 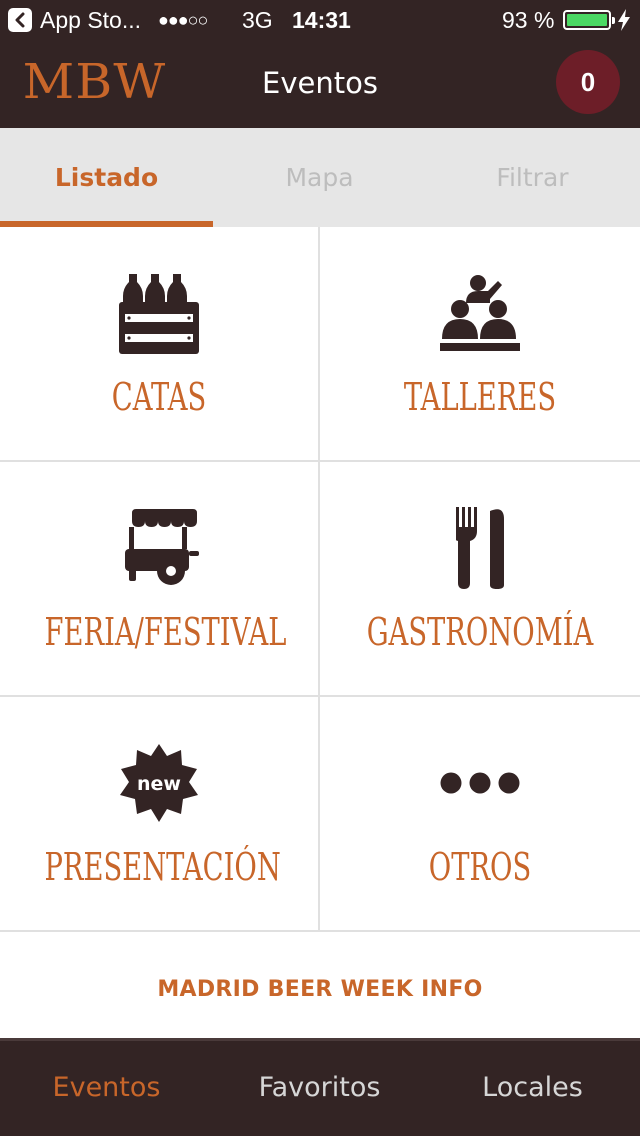 I want to click on info-label: MADRID BEER WEEK INFO, so click(x=320, y=989).